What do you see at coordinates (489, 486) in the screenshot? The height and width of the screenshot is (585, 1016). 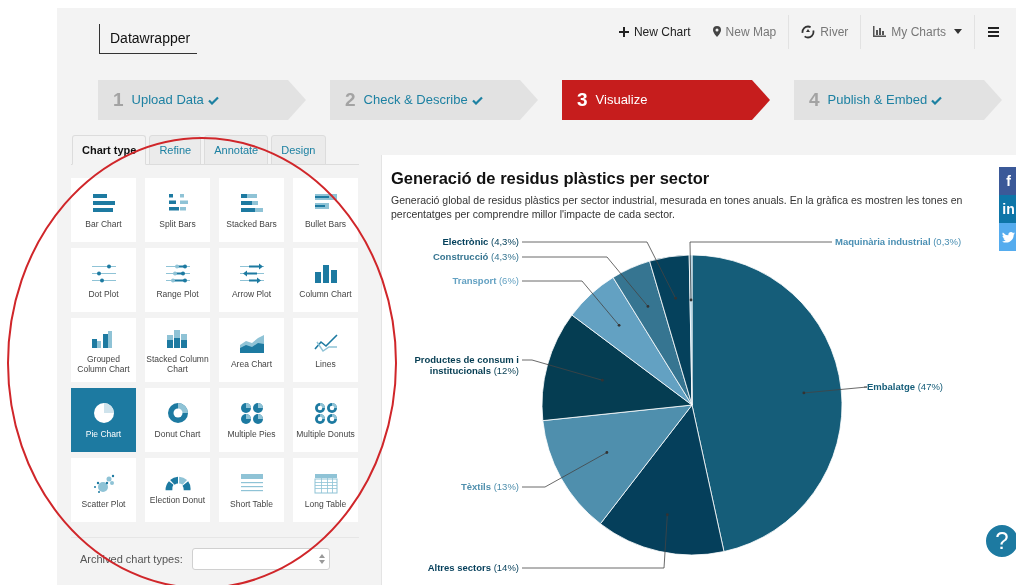 I see `data-label: Tèxtils (13%)` at bounding box center [489, 486].